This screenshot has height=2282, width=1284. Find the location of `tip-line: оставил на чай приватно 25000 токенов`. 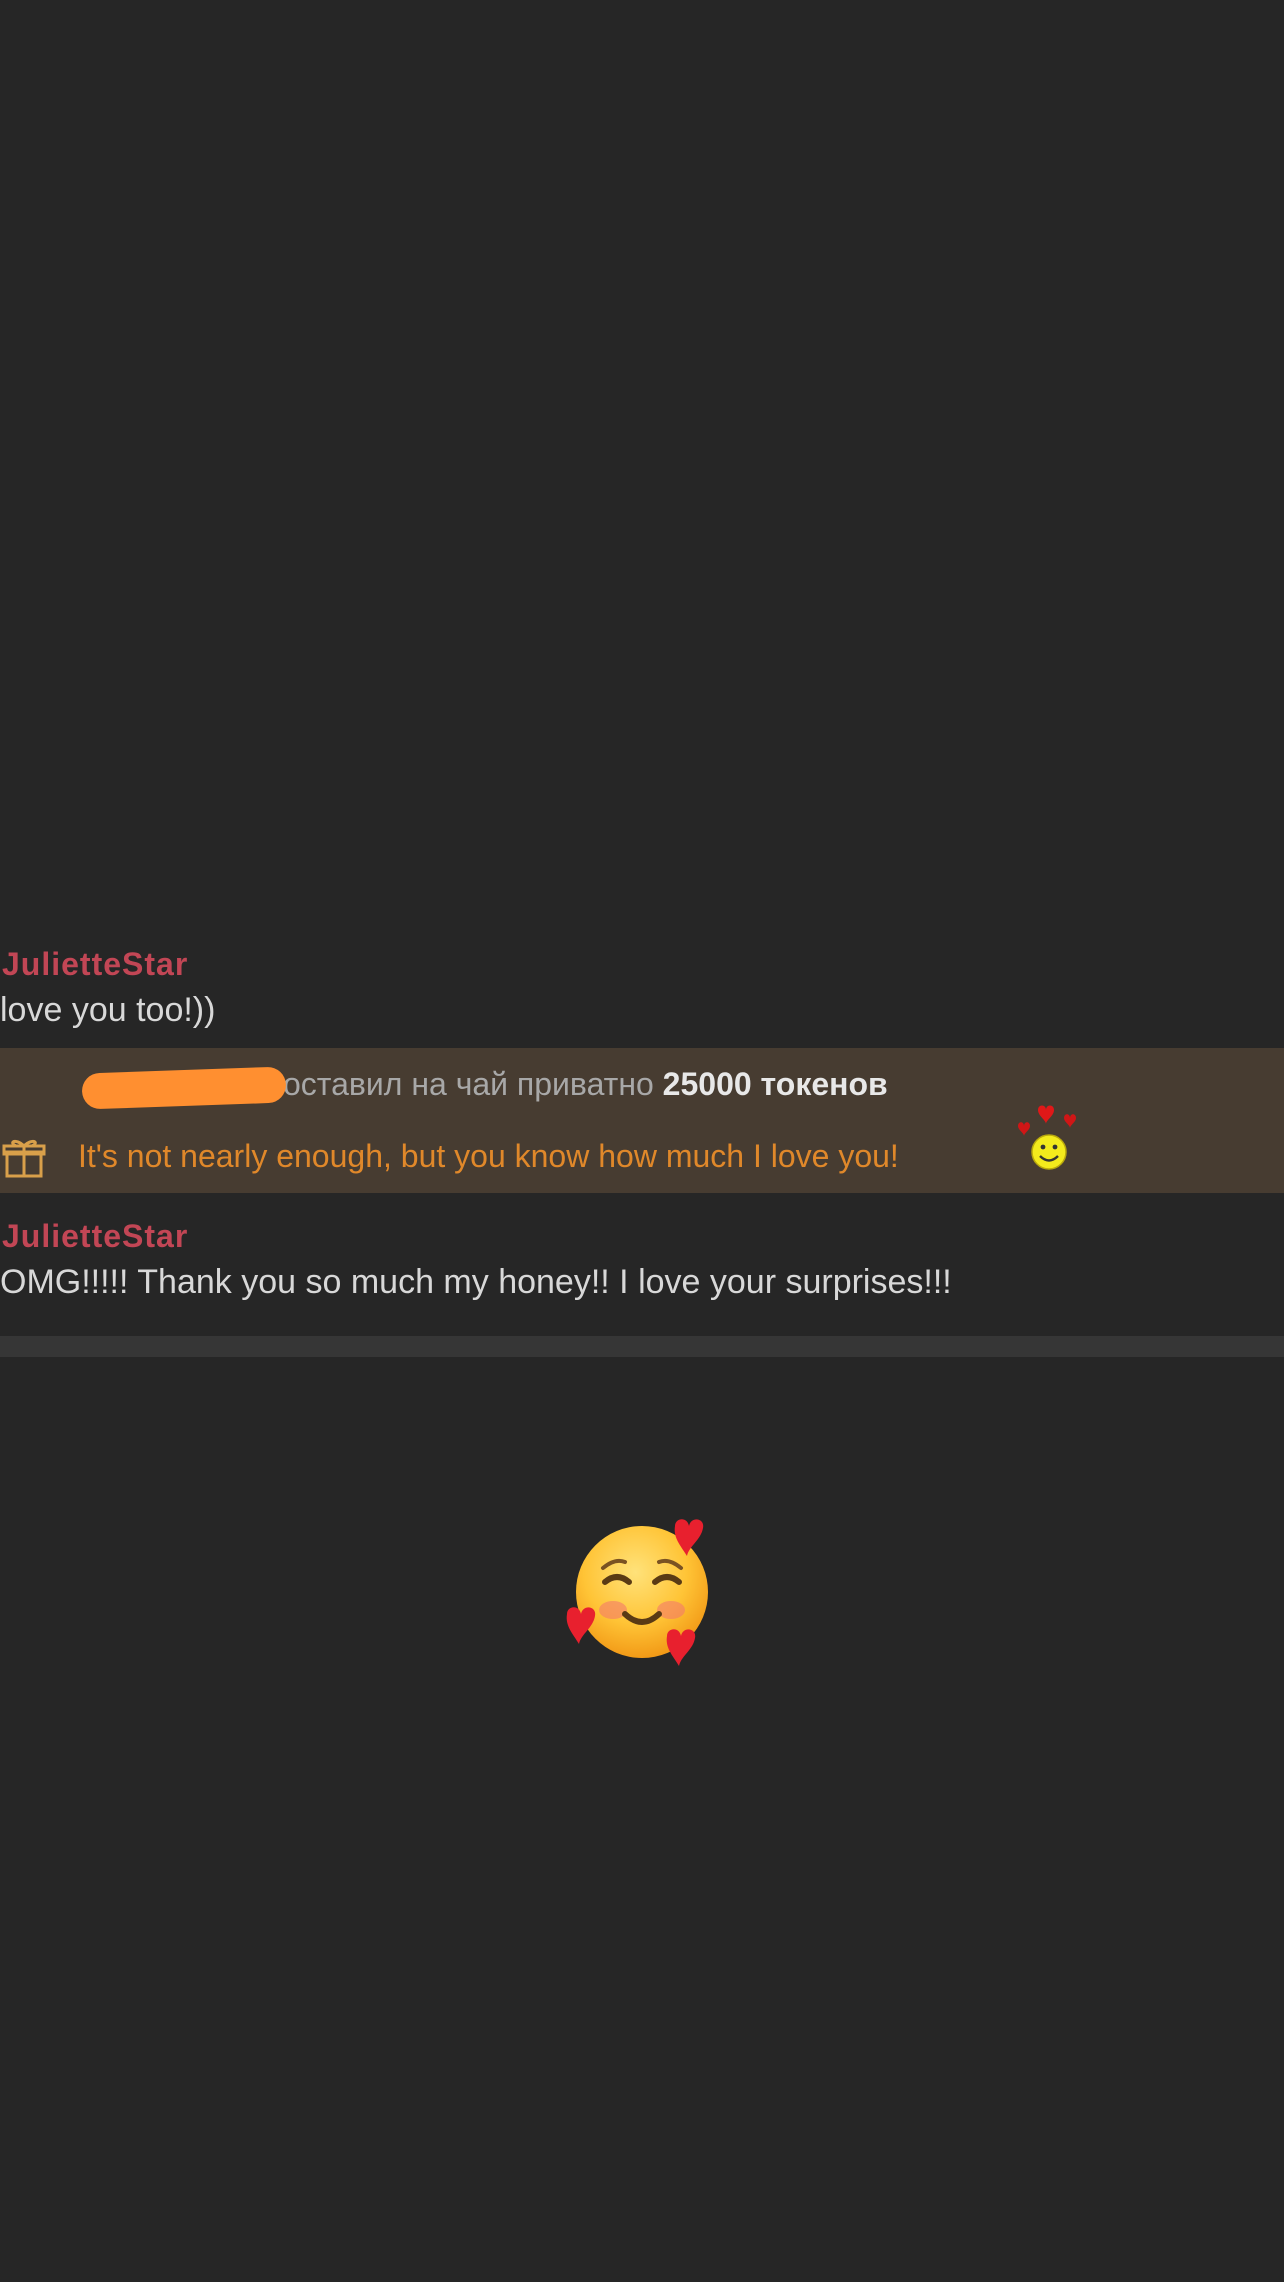

tip-line: оставил на чай приватно 25000 токенов is located at coordinates (483, 1087).